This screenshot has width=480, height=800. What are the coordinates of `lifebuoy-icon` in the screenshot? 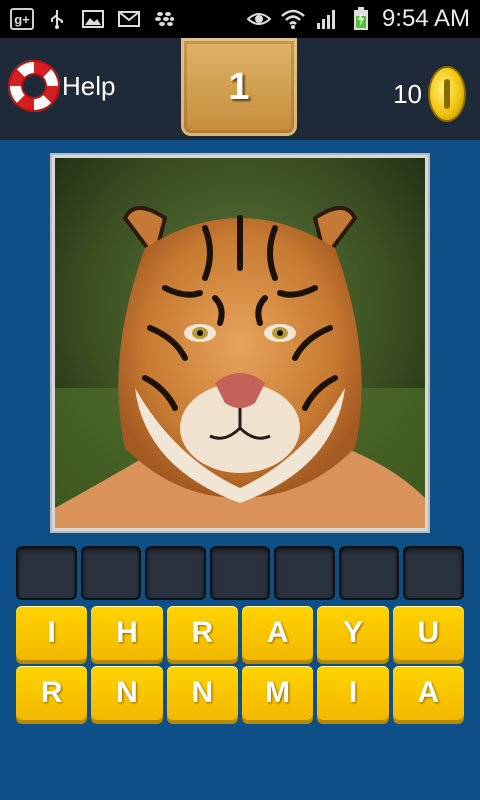 It's located at (34, 86).